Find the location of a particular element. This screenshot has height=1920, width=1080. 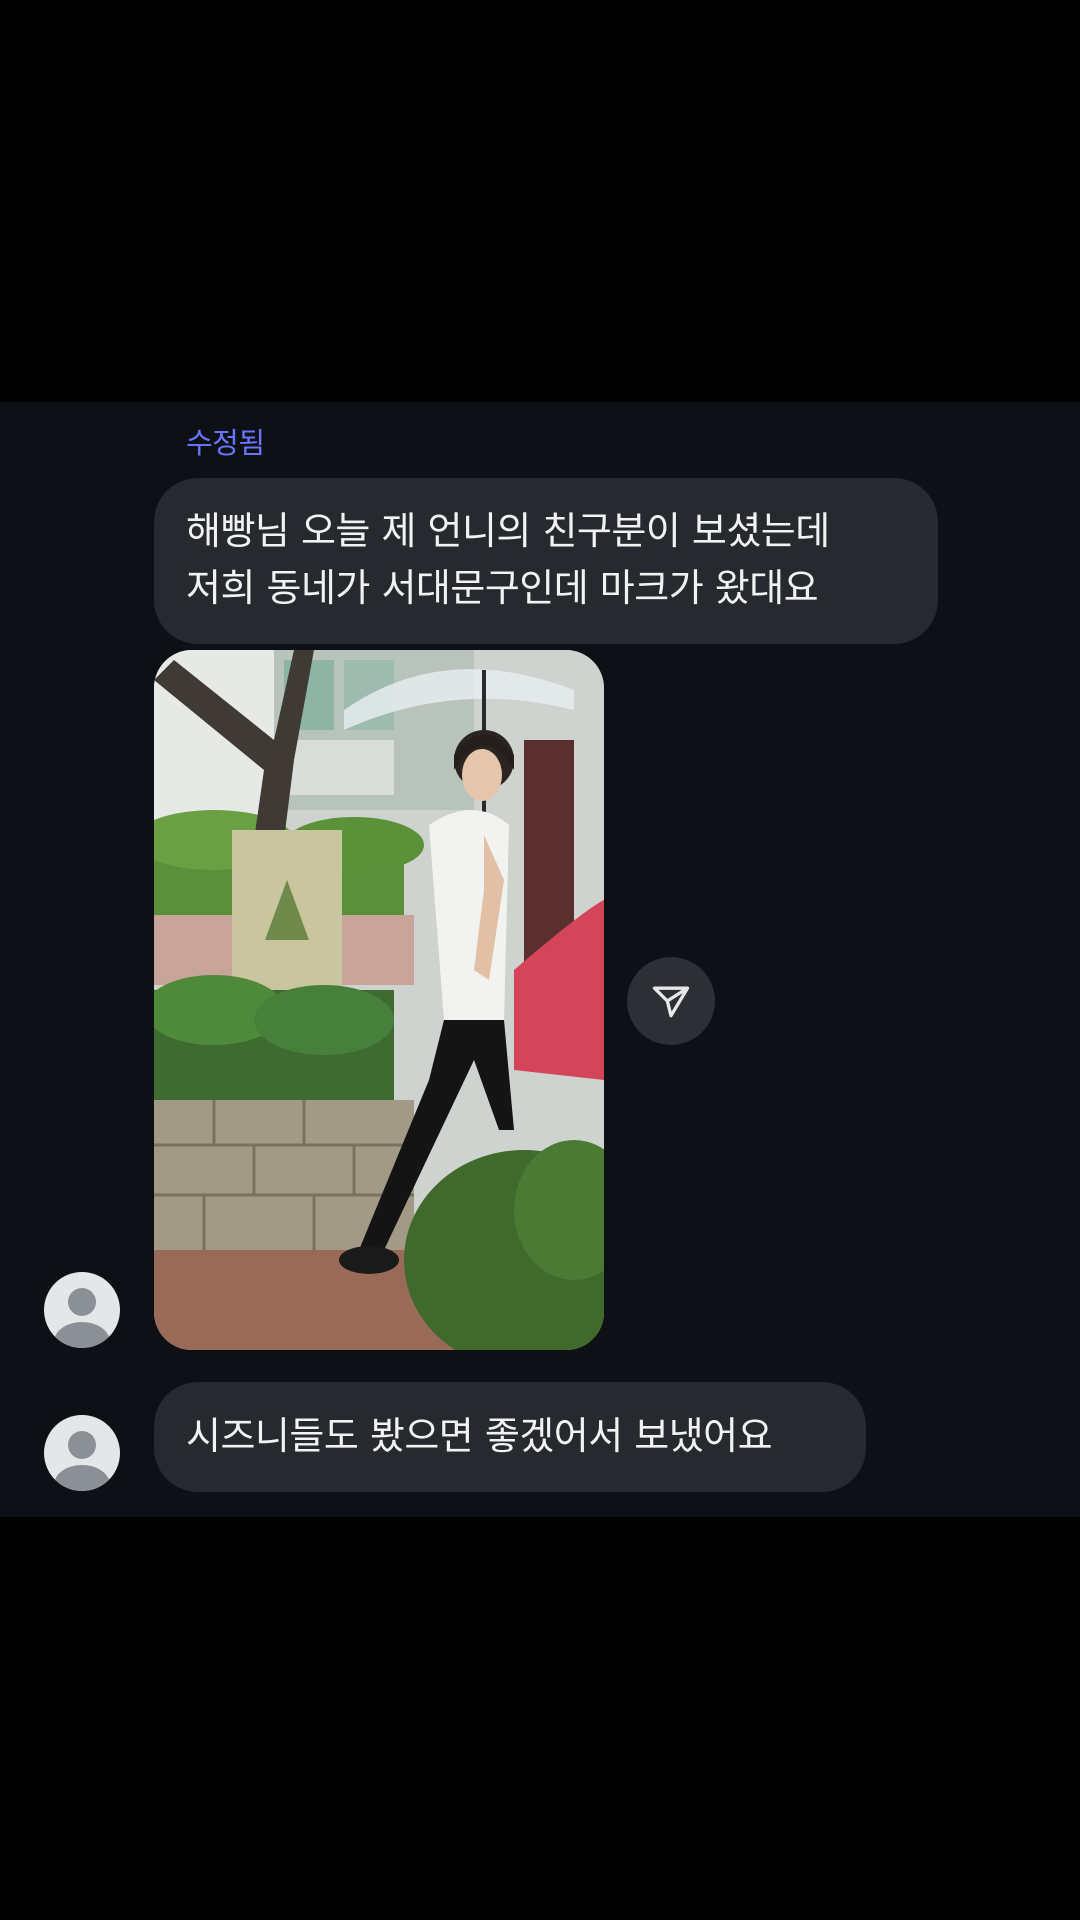

share-button is located at coordinates (671, 1001).